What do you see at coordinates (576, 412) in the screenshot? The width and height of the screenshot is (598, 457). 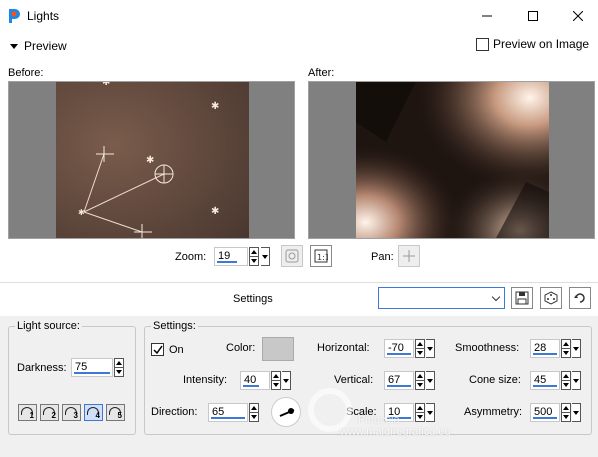 I see `asymmetry-dropdown` at bounding box center [576, 412].